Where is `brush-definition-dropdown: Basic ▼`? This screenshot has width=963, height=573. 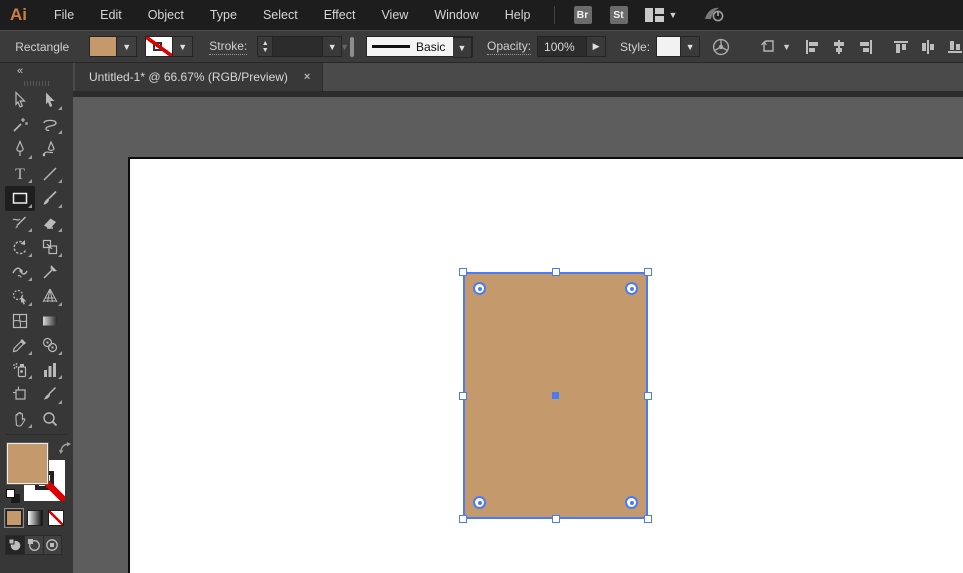 brush-definition-dropdown: Basic ▼ is located at coordinates (420, 47).